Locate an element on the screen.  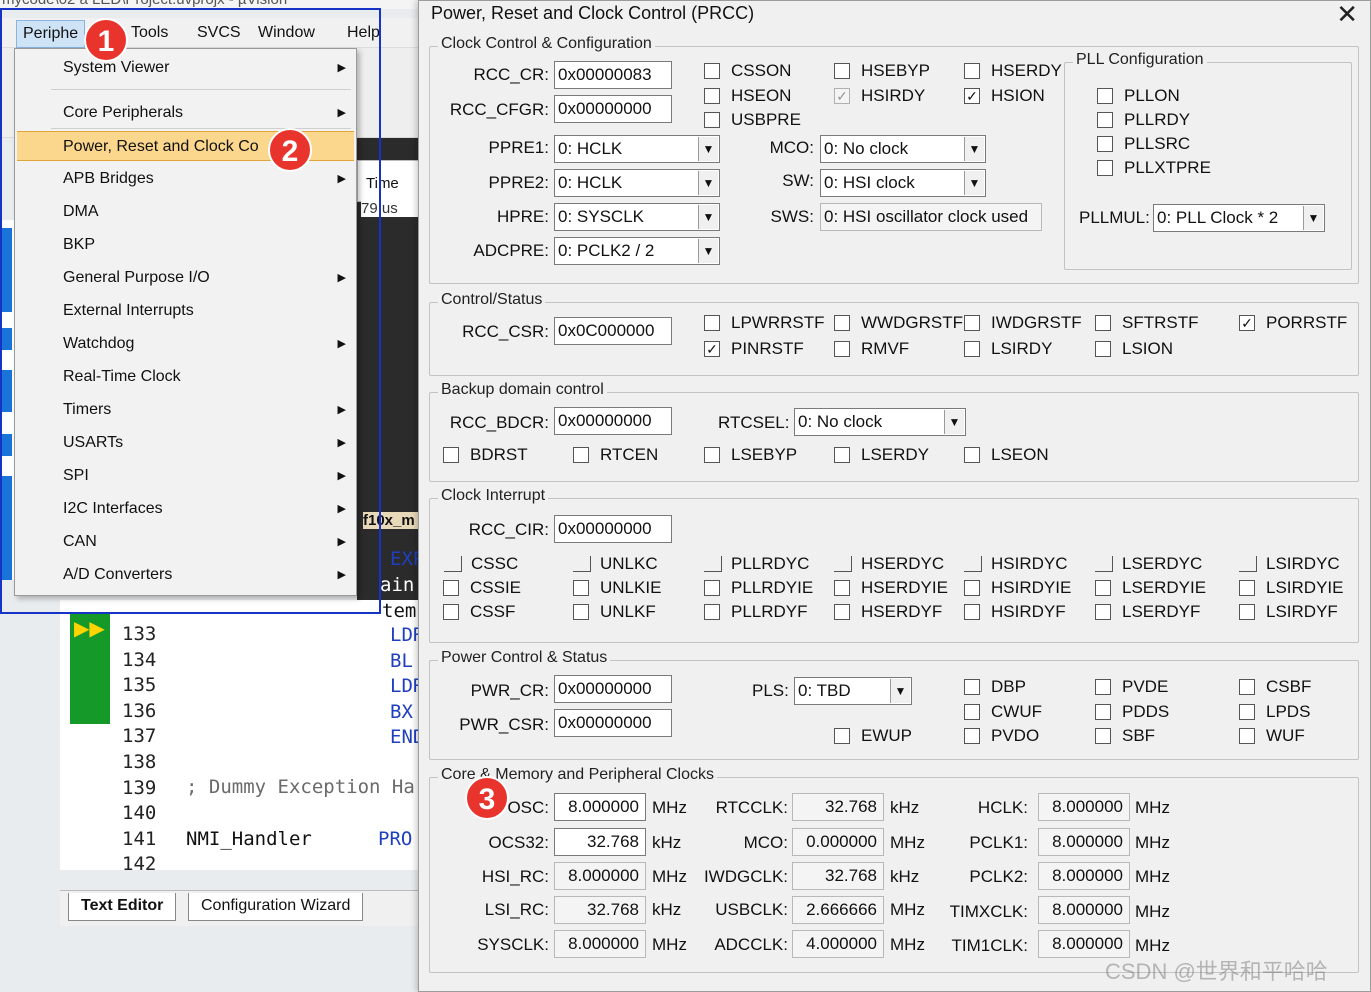
sbf-checkbox: SBF is located at coordinates (1125, 736).